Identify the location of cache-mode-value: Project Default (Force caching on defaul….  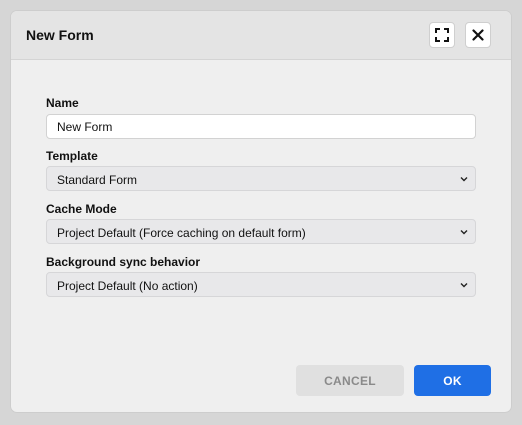
(181, 233).